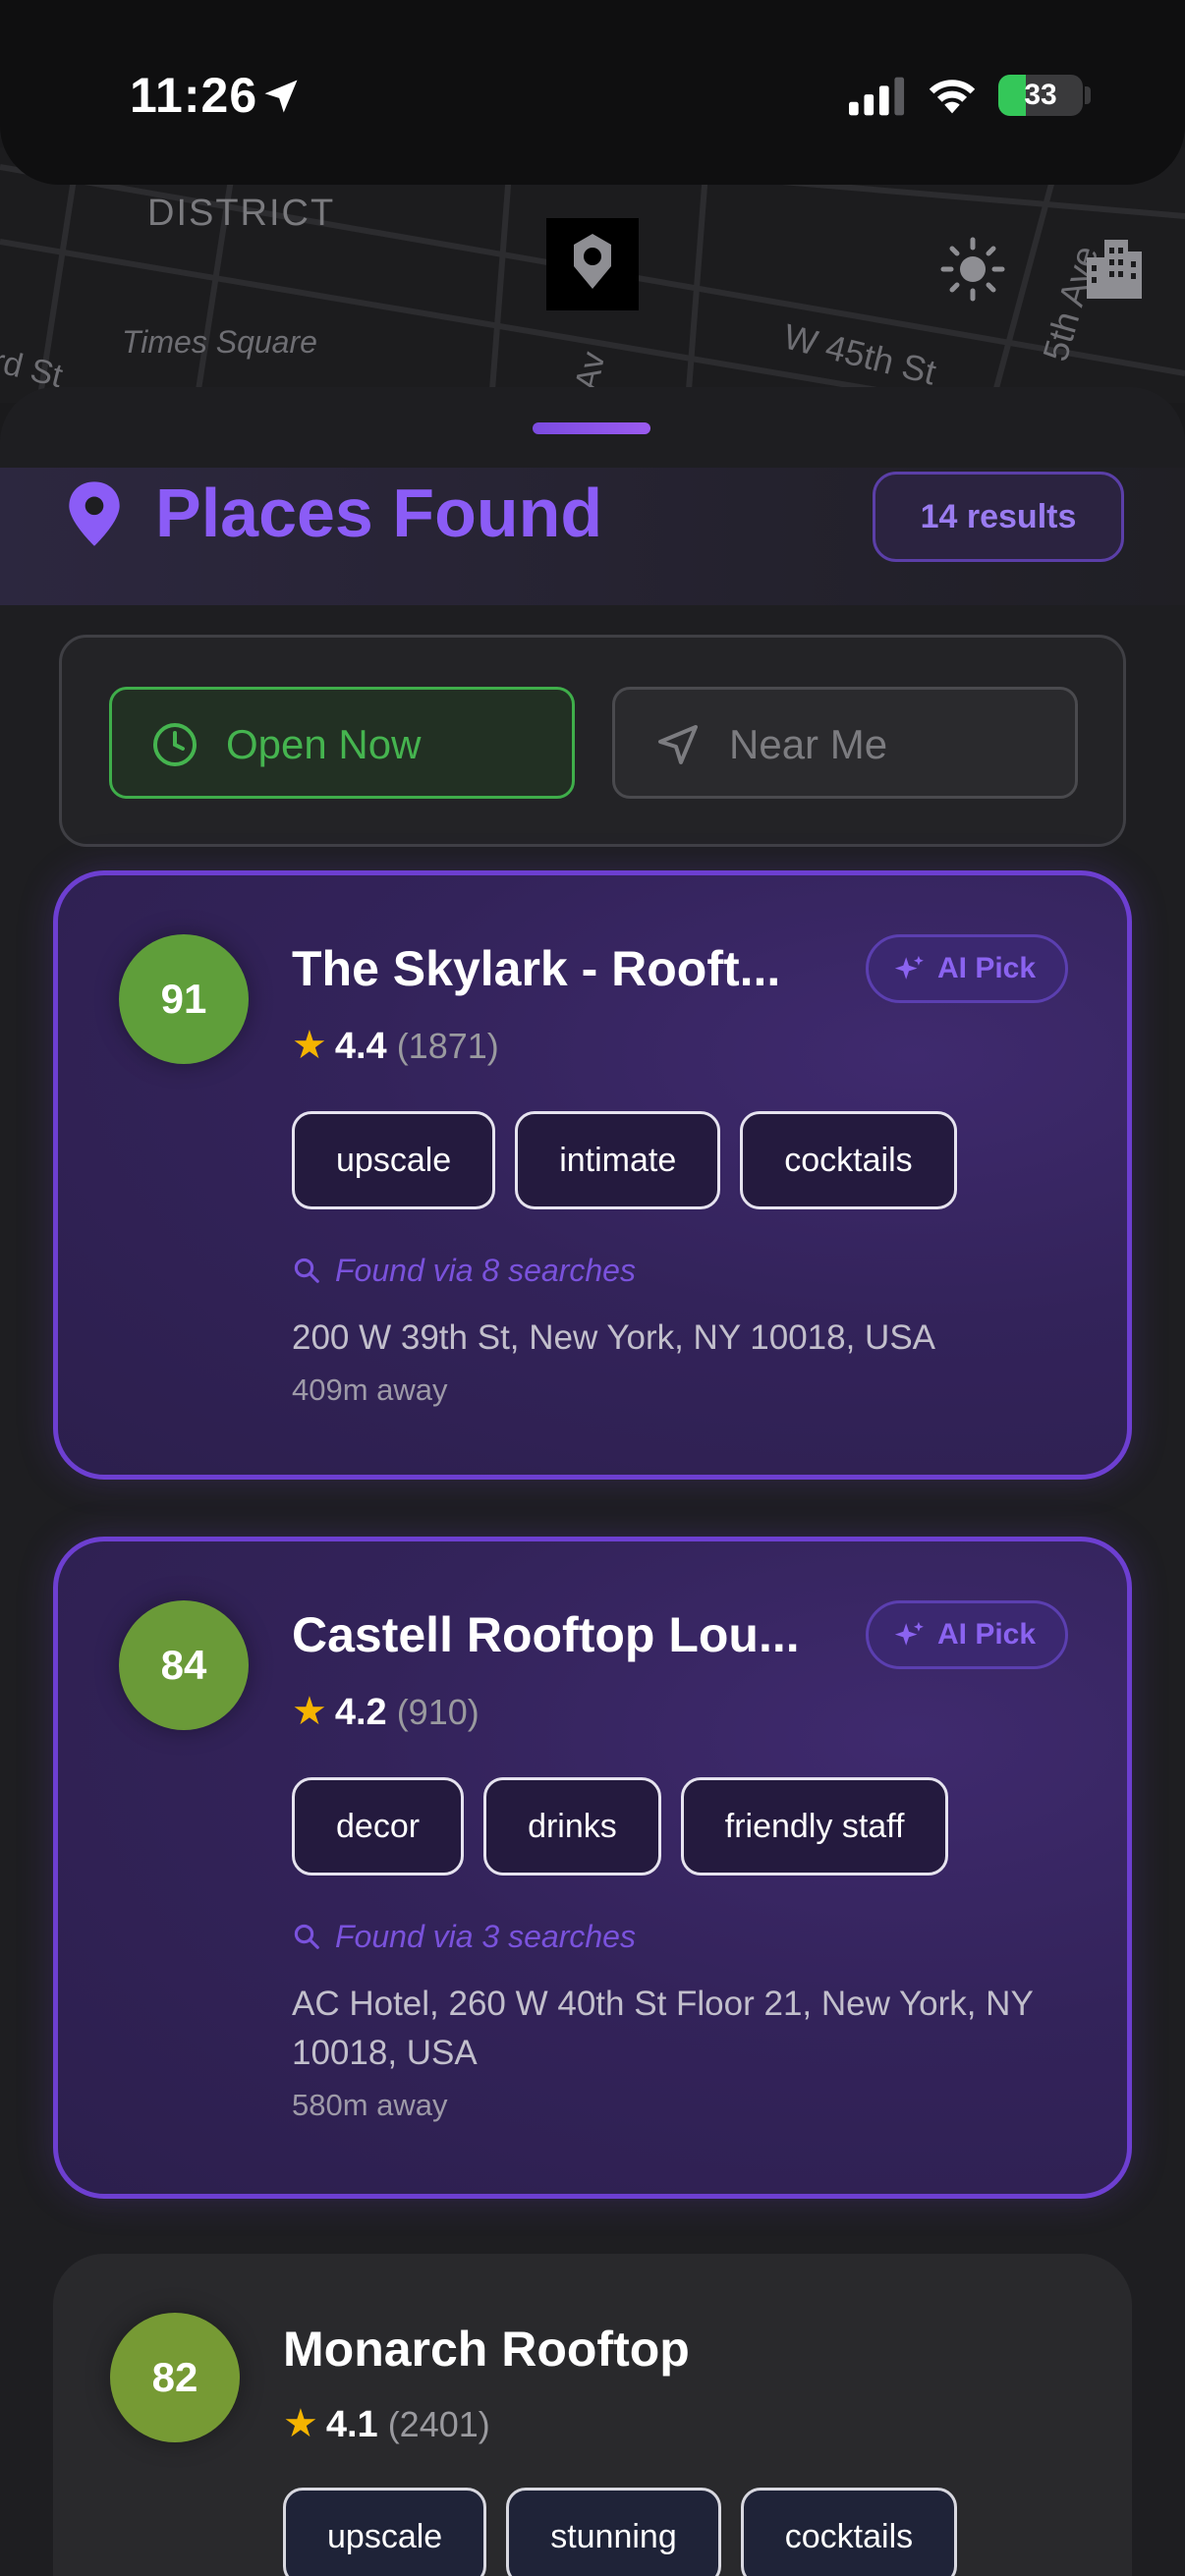 The height and width of the screenshot is (2576, 1185). I want to click on sun-icon, so click(973, 269).